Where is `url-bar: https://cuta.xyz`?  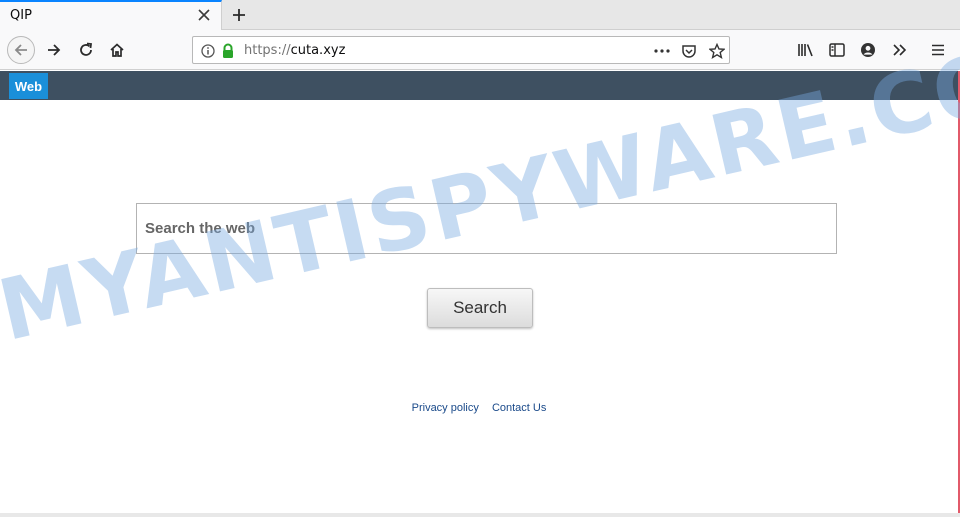
url-bar: https://cuta.xyz is located at coordinates (461, 50).